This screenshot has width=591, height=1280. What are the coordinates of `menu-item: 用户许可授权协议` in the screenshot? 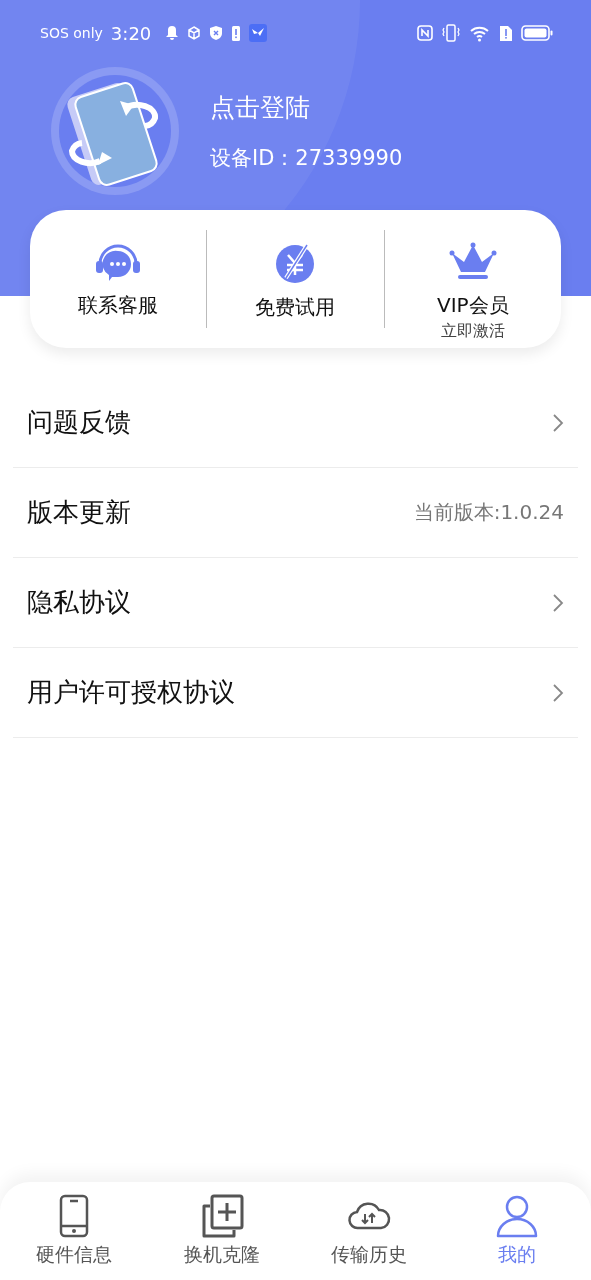 It's located at (295, 693).